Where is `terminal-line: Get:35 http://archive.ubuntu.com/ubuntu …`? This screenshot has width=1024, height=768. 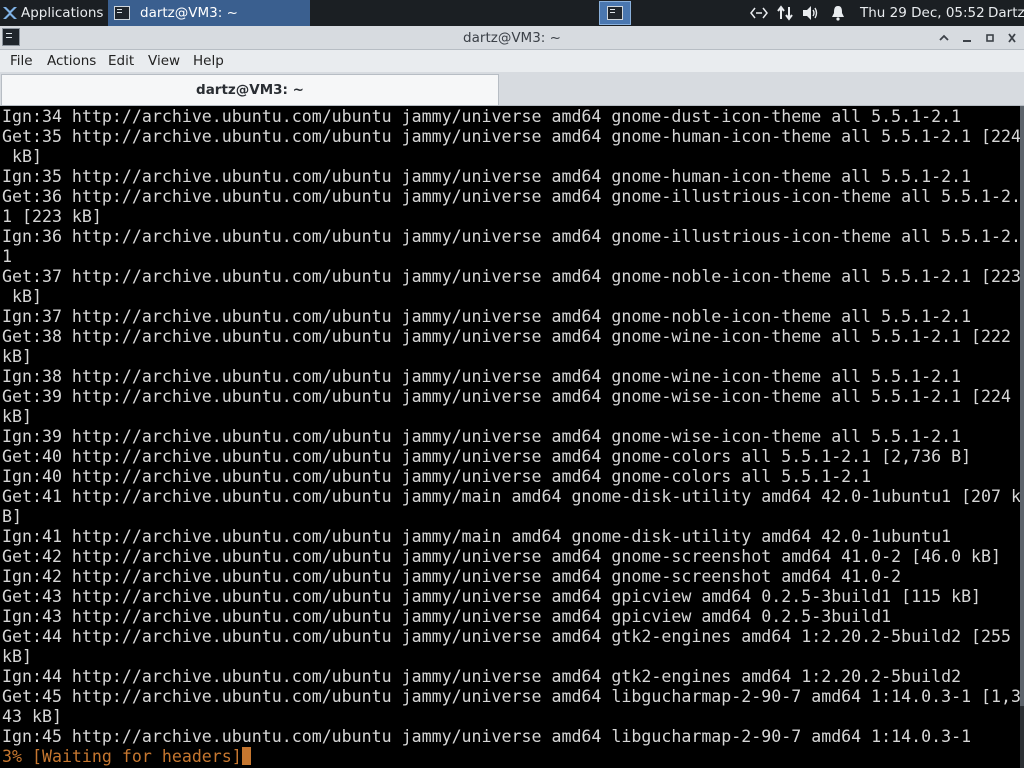 terminal-line: Get:35 http://archive.ubuntu.com/ubuntu … is located at coordinates (511, 136).